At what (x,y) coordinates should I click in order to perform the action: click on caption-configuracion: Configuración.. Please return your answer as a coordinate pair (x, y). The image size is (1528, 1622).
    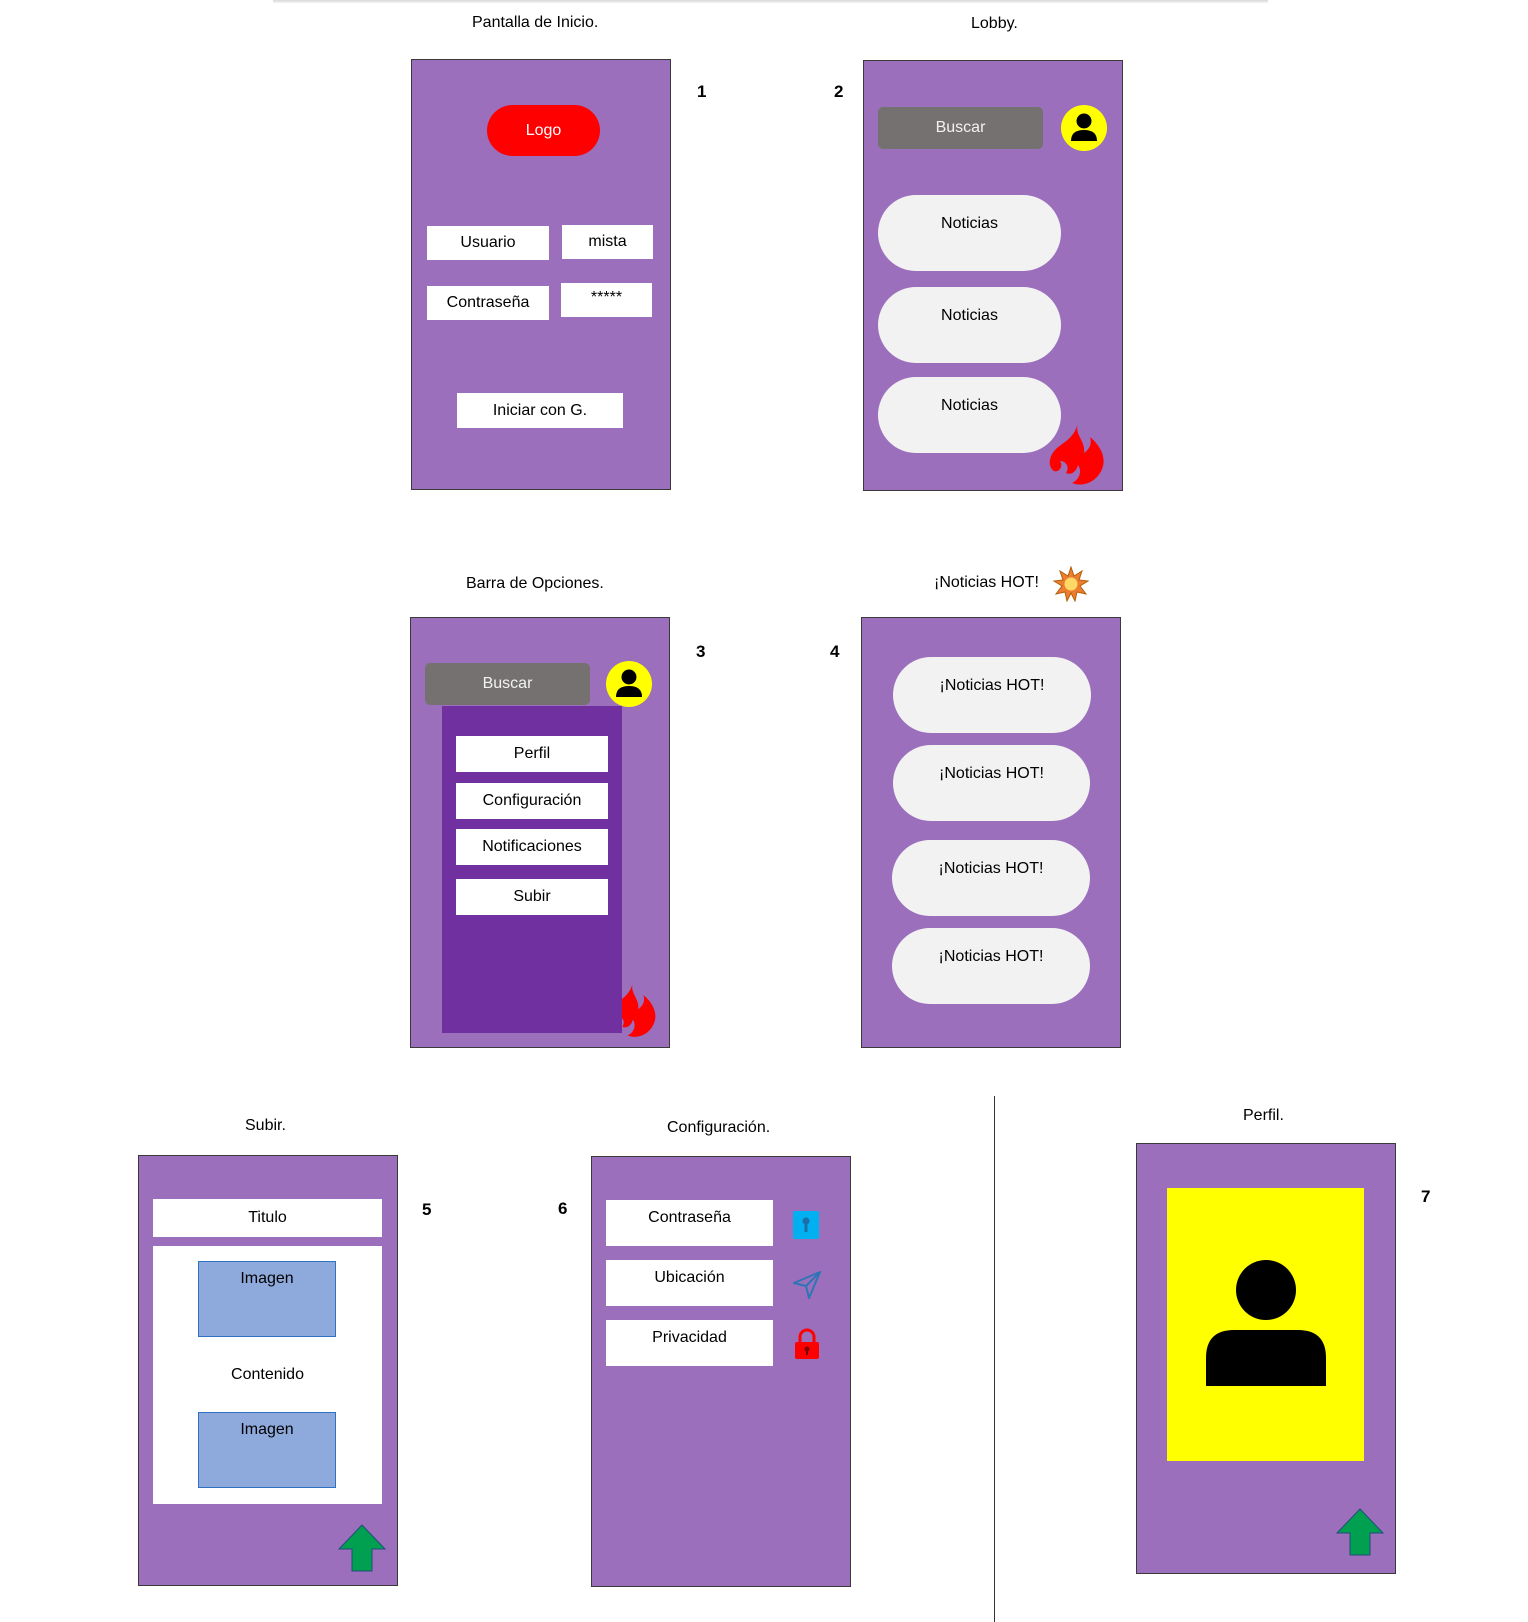
    Looking at the image, I should click on (719, 1127).